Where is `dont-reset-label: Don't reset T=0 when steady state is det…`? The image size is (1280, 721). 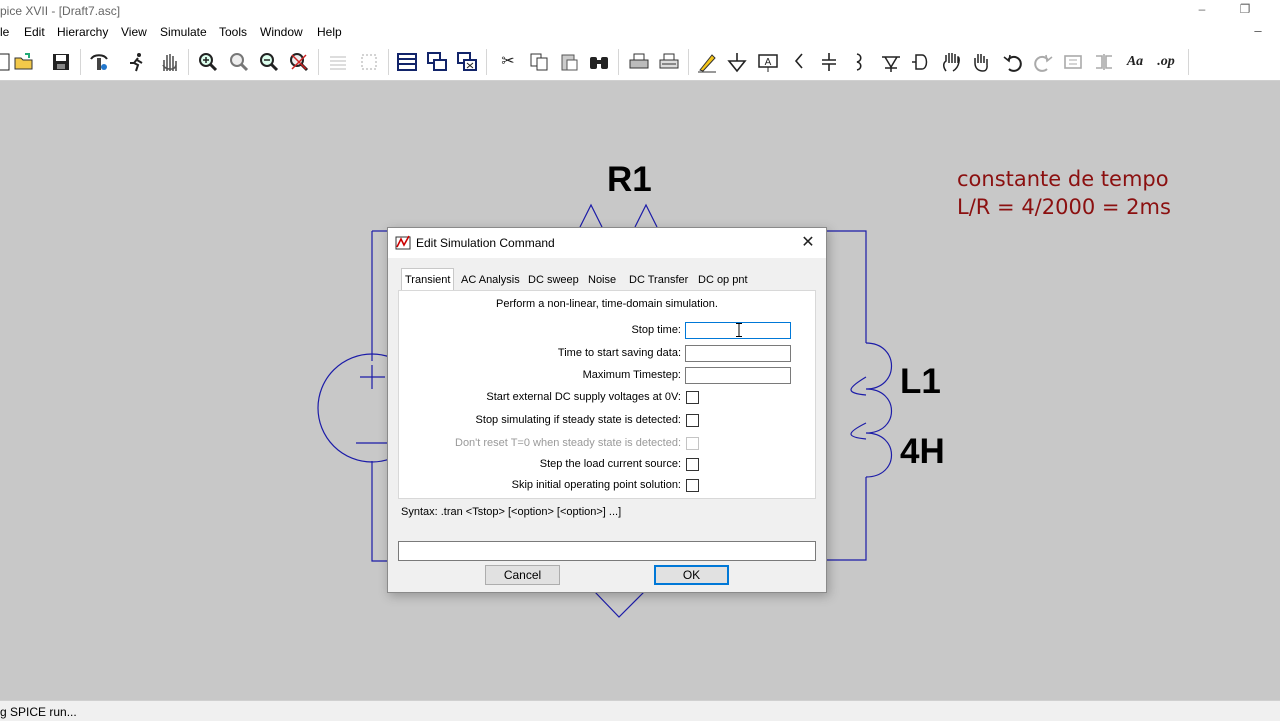 dont-reset-label: Don't reset T=0 when steady state is det… is located at coordinates (568, 443).